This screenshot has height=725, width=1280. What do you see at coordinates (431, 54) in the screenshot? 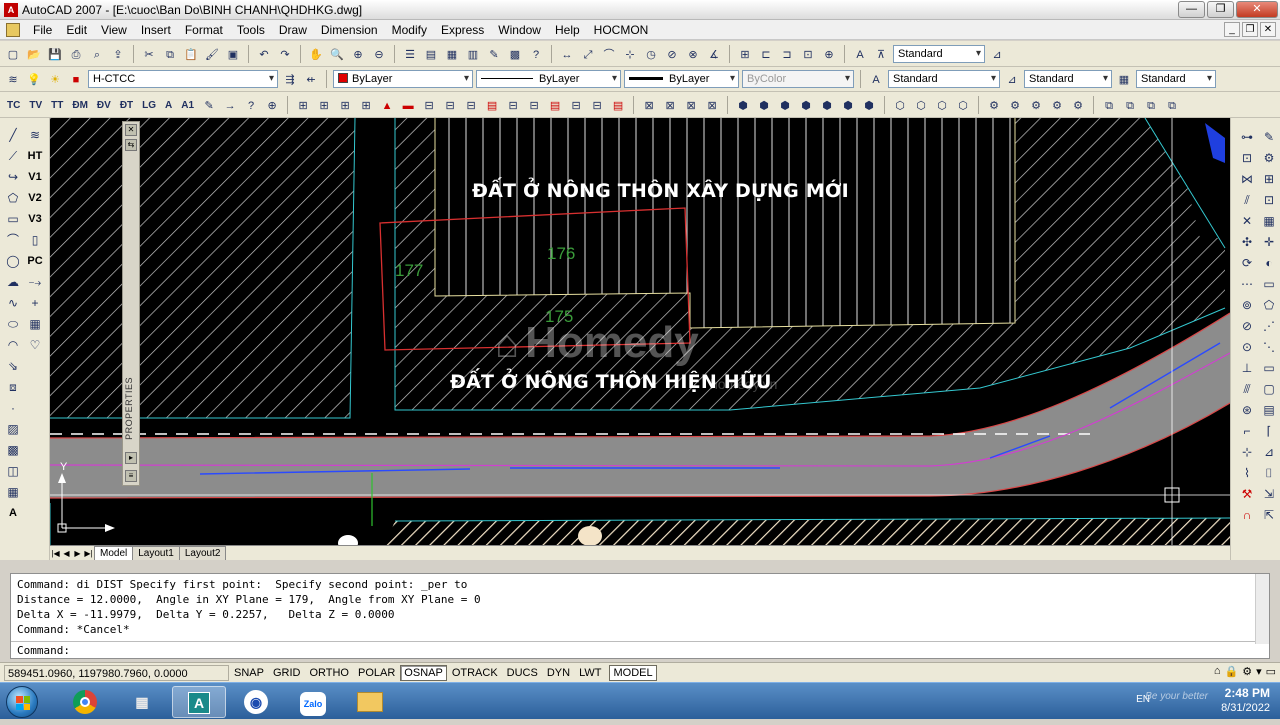
I see `design-center-icon: ▤` at bounding box center [431, 54].